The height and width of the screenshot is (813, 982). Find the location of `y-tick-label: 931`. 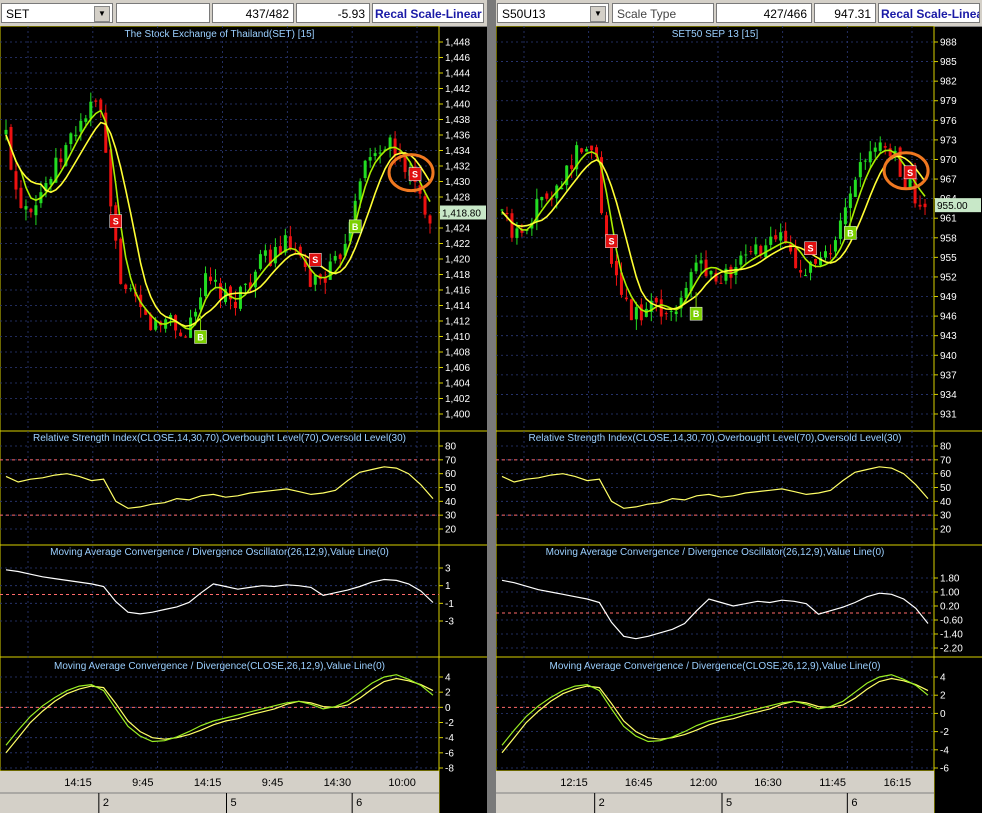

y-tick-label: 931 is located at coordinates (948, 415).